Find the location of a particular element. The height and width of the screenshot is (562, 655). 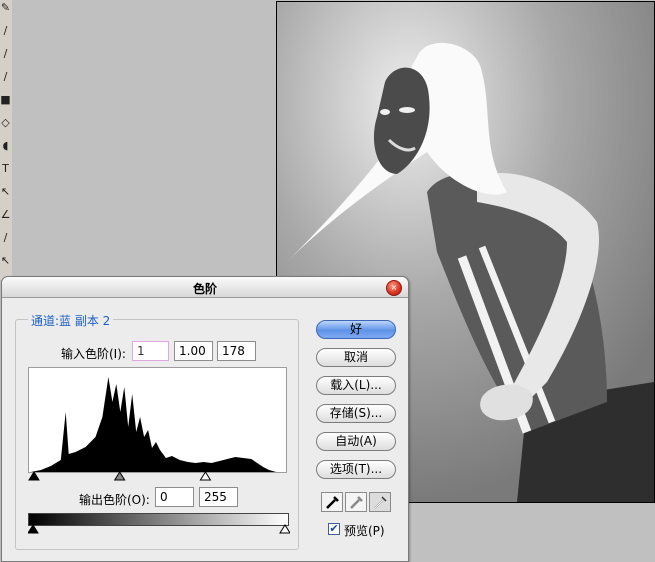

input-levels-slider is located at coordinates (157, 476).